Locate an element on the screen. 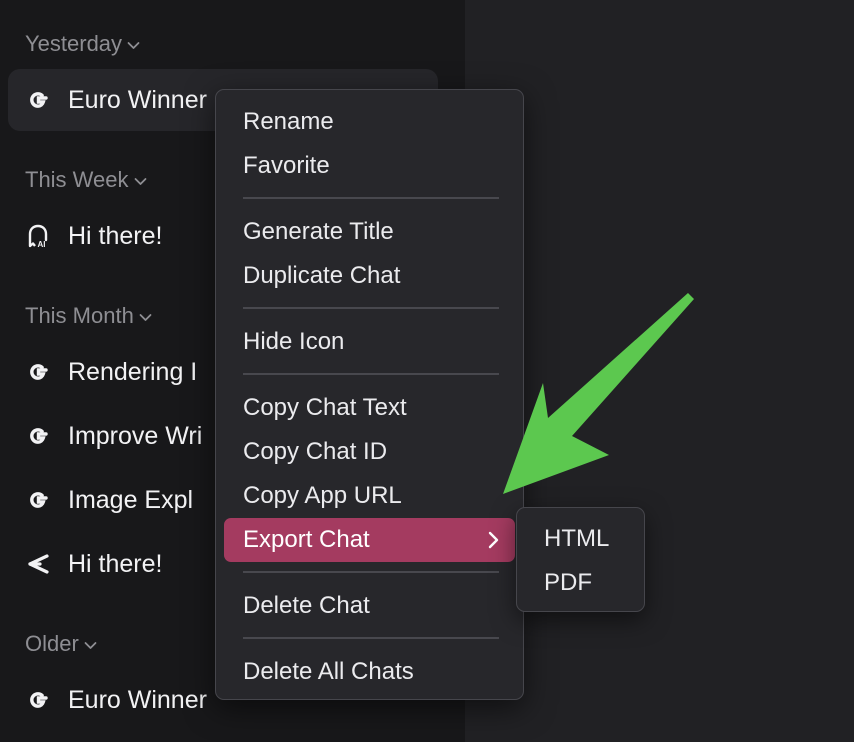 This screenshot has width=854, height=742. menu-item-rename: Rename is located at coordinates (369, 122).